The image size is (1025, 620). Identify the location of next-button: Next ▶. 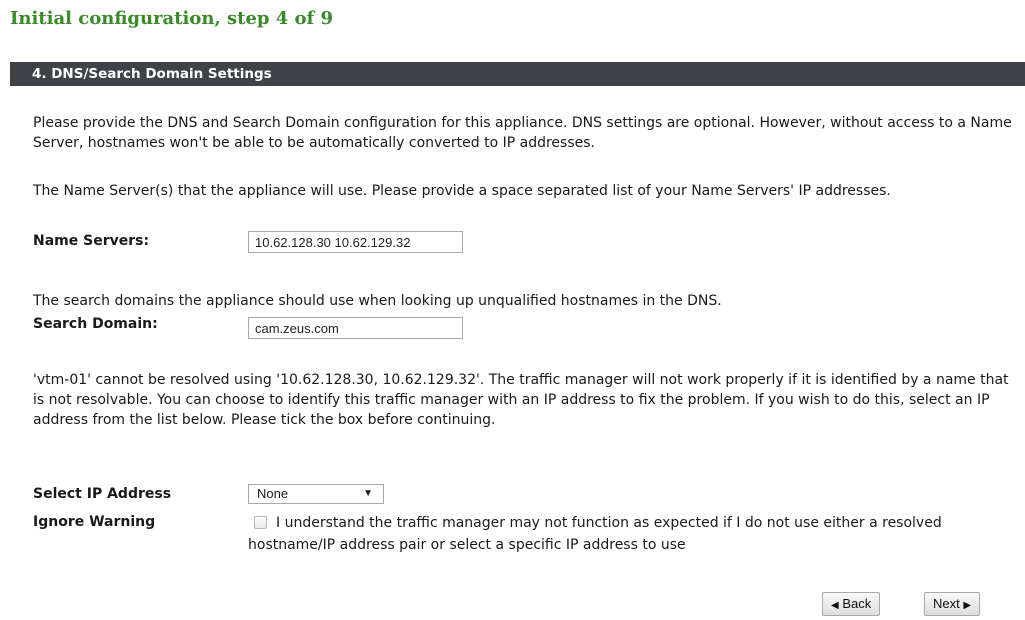
(952, 604).